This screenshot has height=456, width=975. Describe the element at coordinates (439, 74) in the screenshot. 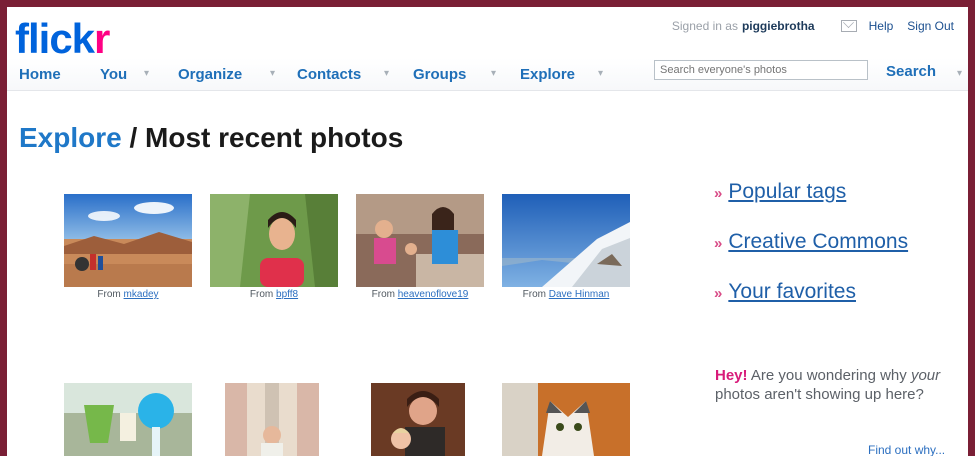

I see `nav-groups: Groups` at that location.